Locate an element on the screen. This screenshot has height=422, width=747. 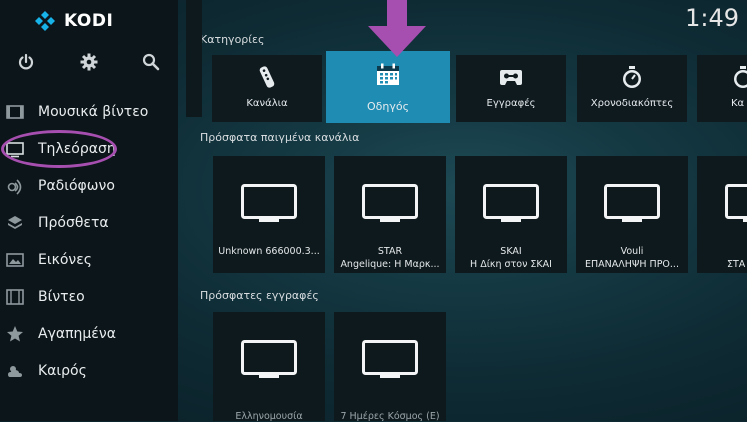
sidebar-item-label: Ραδιόφωνο is located at coordinates (76, 186).